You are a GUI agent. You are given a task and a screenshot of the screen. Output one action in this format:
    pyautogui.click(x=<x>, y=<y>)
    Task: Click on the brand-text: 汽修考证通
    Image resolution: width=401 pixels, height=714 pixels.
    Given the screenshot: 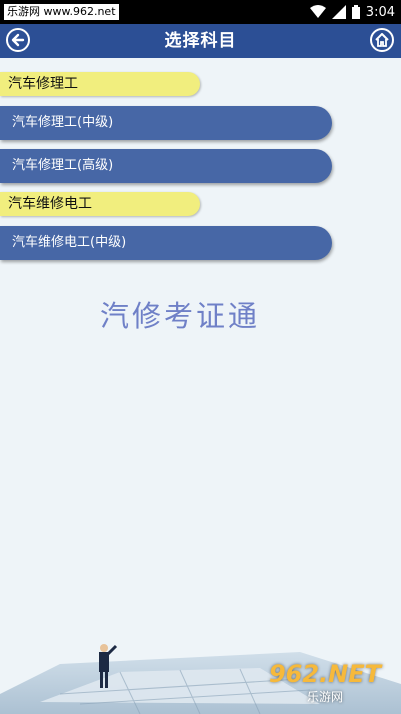 What is the action you would take?
    pyautogui.click(x=179, y=316)
    